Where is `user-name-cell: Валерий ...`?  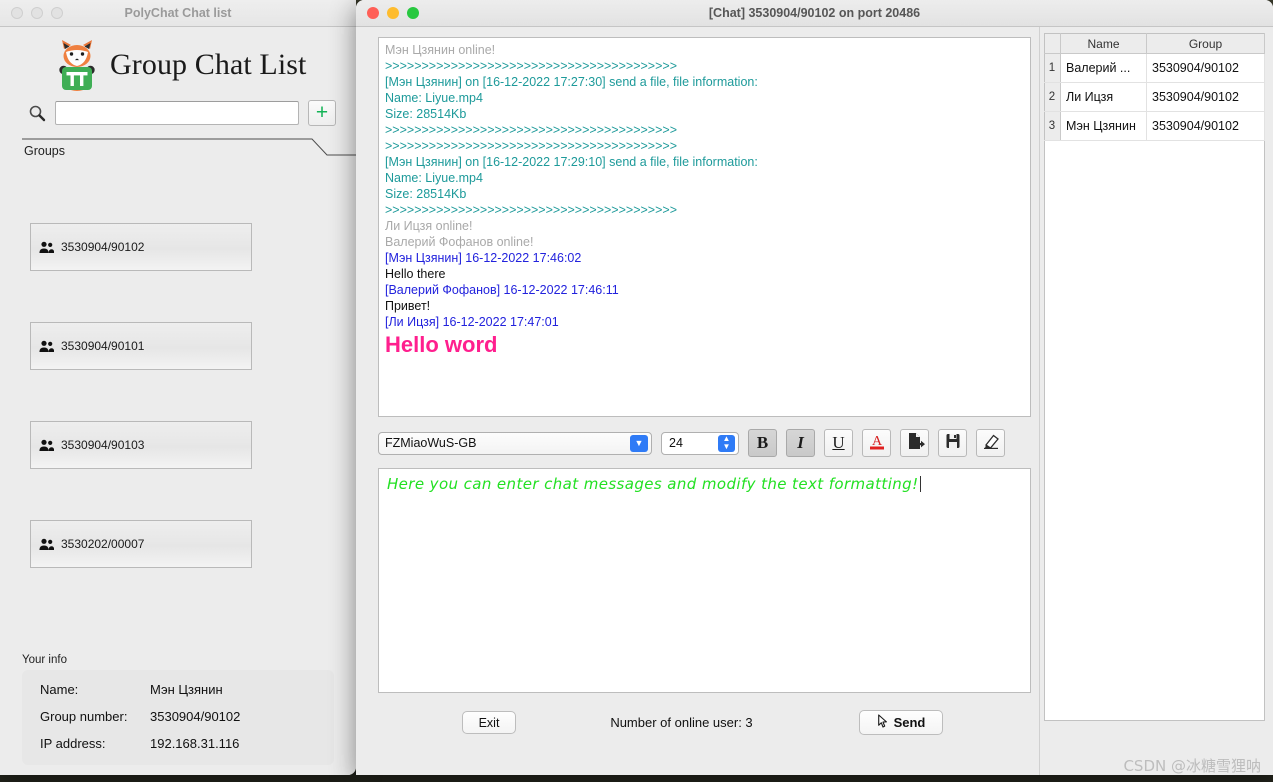 user-name-cell: Валерий ... is located at coordinates (1103, 68).